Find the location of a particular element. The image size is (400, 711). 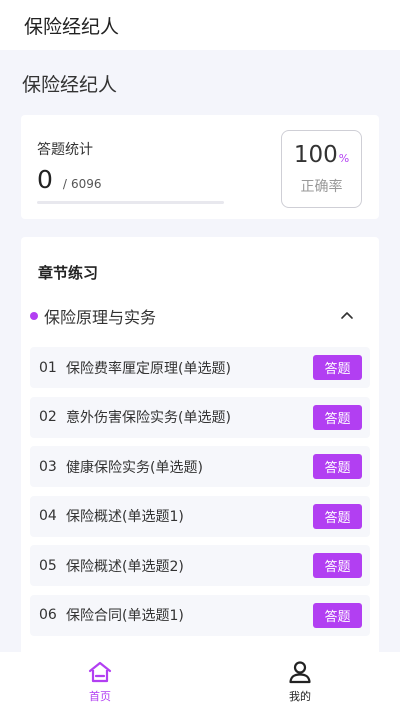

accuracy-value: 100 % is located at coordinates (321, 155).